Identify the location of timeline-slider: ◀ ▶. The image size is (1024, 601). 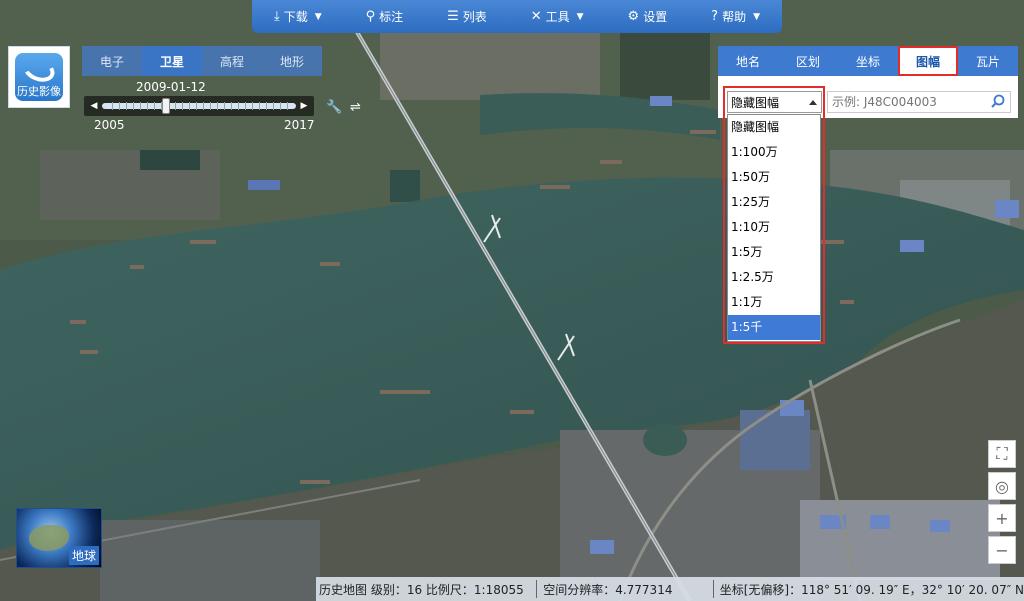
(199, 106).